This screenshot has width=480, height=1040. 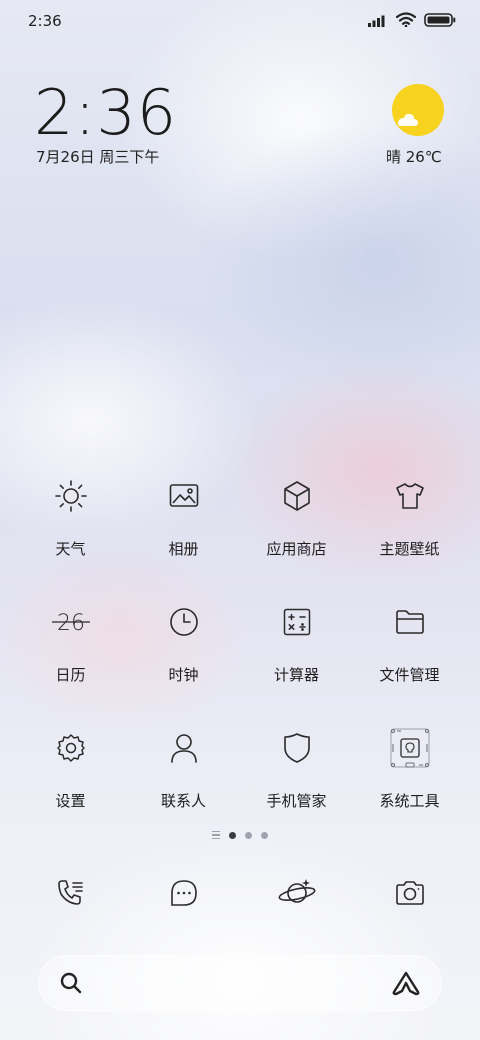 I want to click on page-indicator, so click(x=240, y=835).